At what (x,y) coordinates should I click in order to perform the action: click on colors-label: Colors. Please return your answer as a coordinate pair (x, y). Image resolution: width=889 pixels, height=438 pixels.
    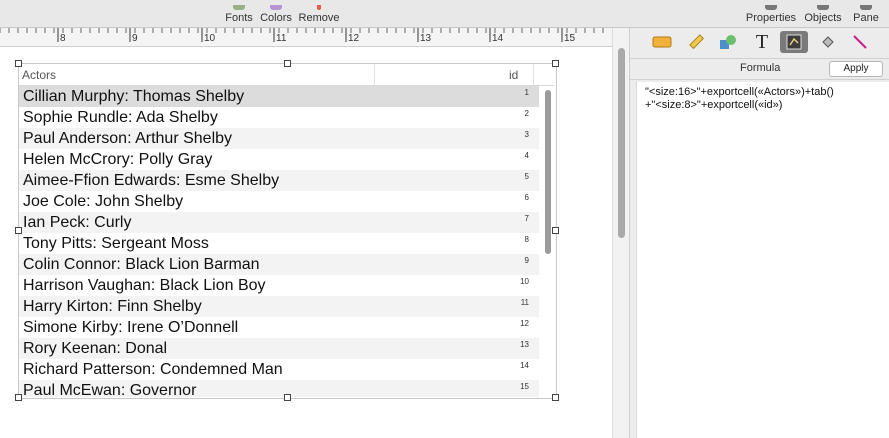
    Looking at the image, I should click on (276, 18).